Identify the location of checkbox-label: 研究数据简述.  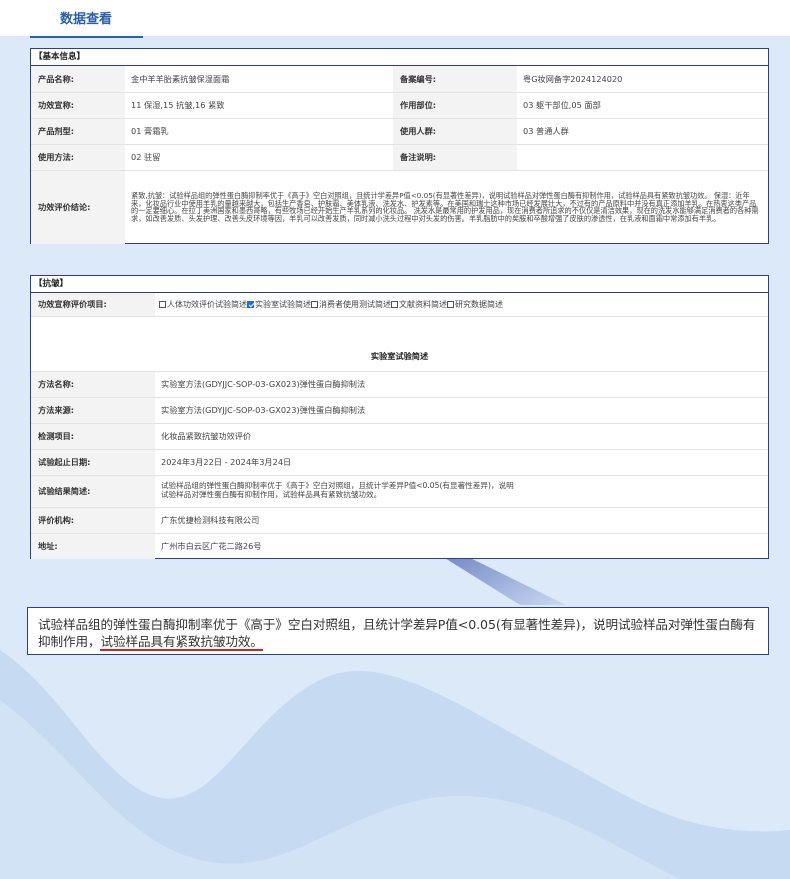
(479, 304).